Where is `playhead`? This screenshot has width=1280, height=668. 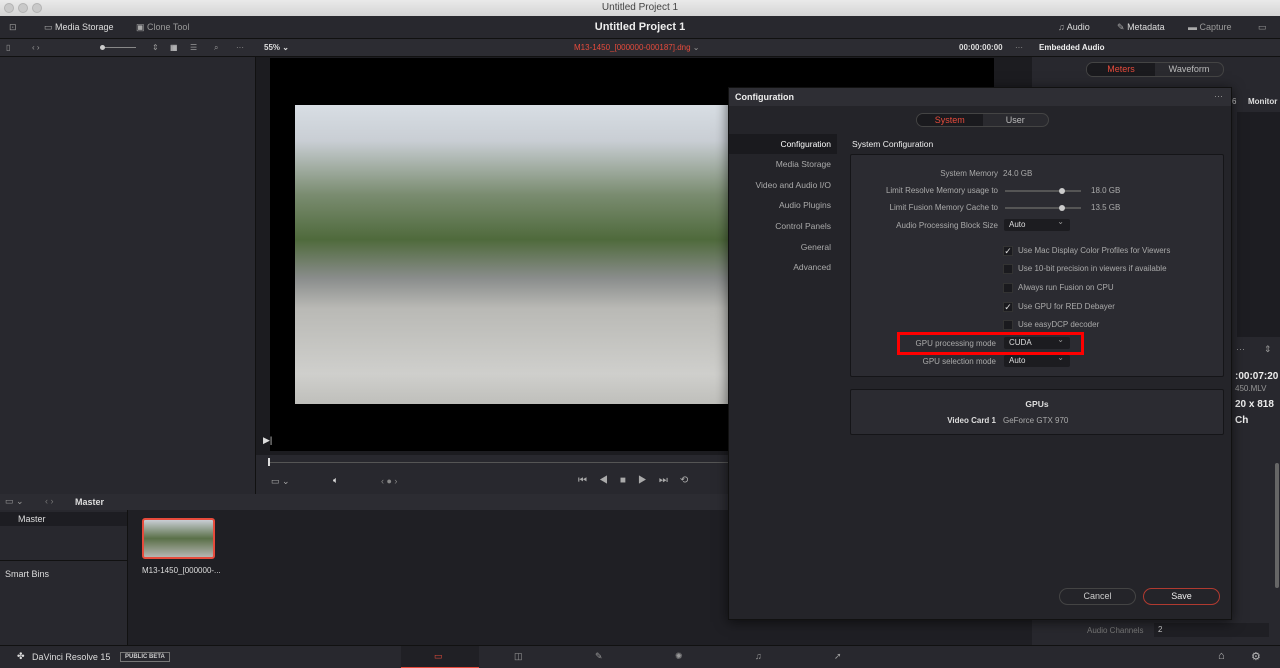
playhead is located at coordinates (269, 462).